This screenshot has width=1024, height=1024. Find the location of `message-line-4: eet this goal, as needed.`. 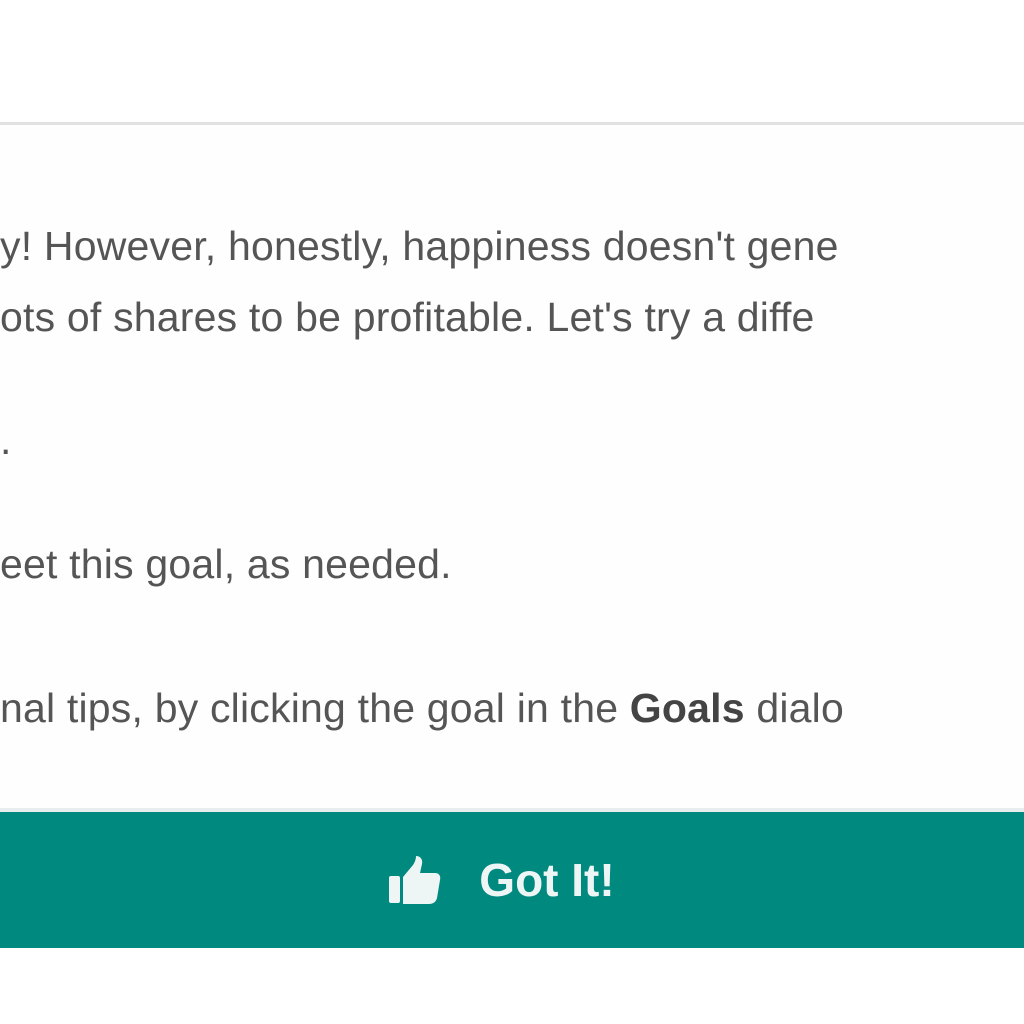

message-line-4: eet this goal, as needed. is located at coordinates (226, 564).